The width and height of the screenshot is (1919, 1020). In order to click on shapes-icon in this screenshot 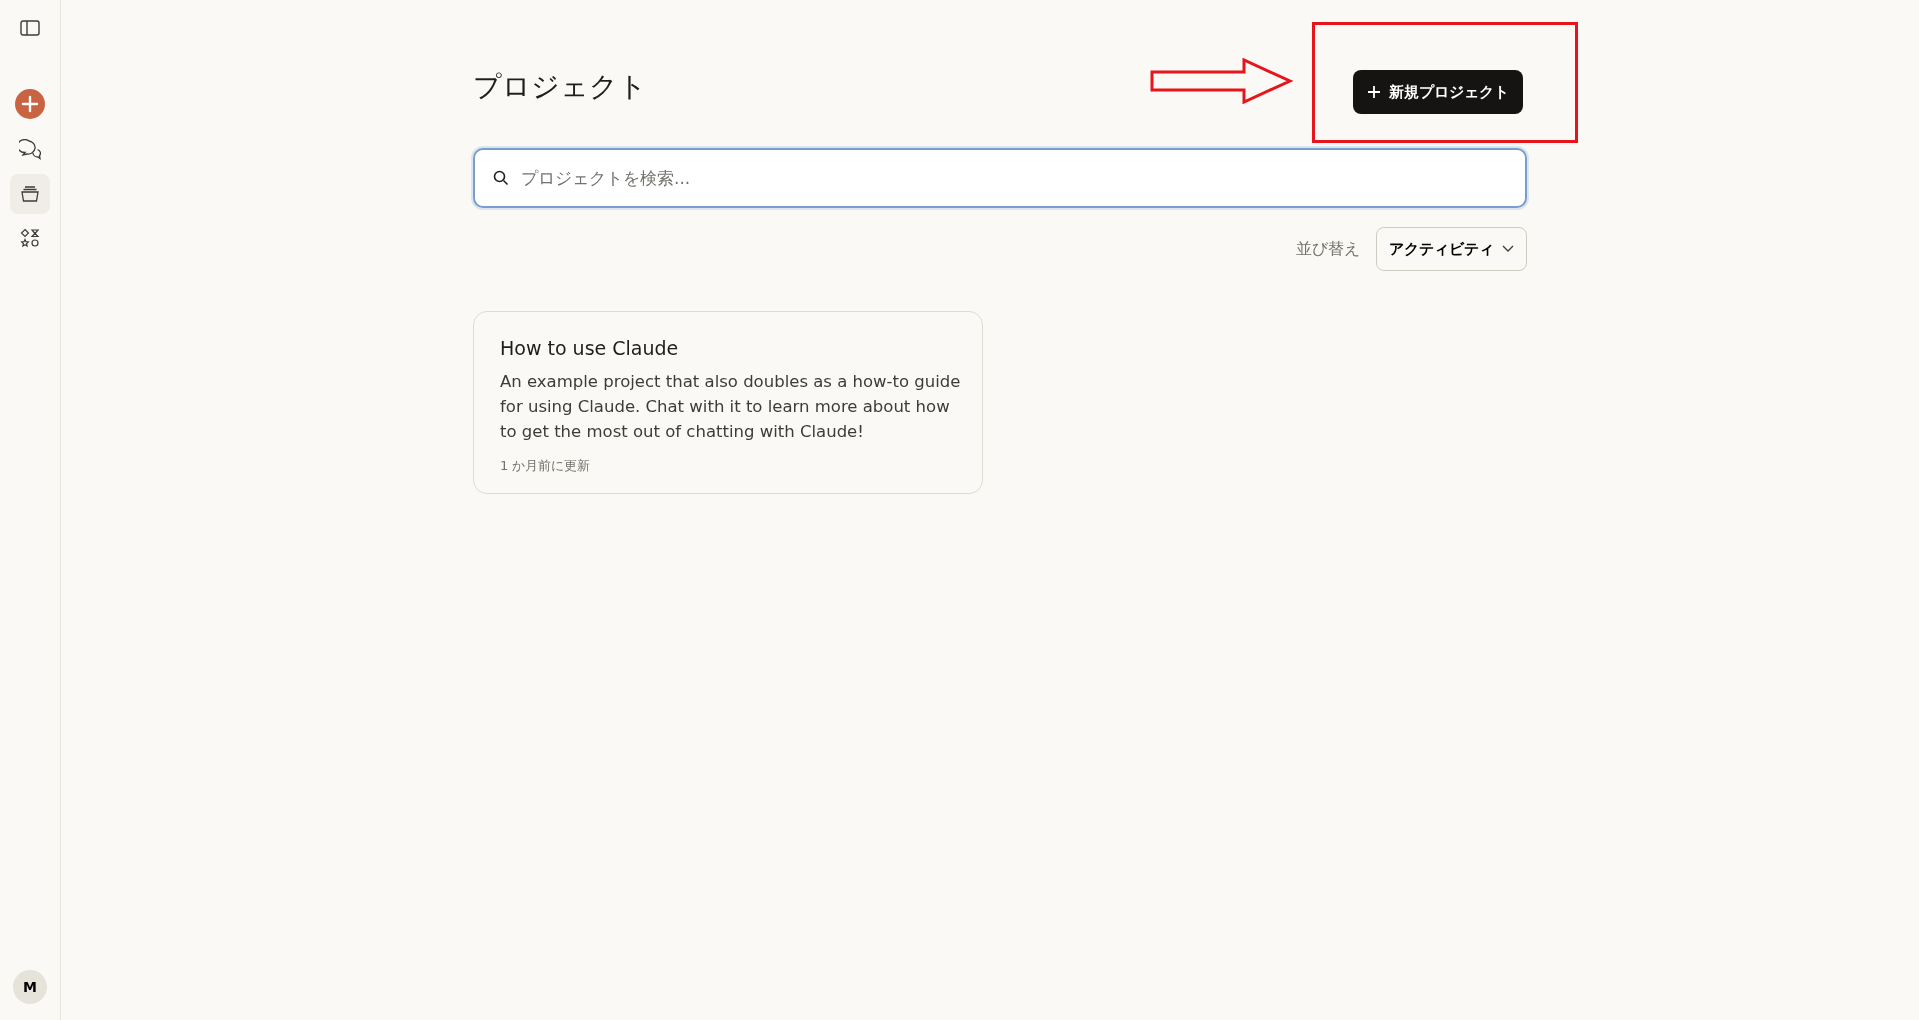, I will do `click(30, 238)`.